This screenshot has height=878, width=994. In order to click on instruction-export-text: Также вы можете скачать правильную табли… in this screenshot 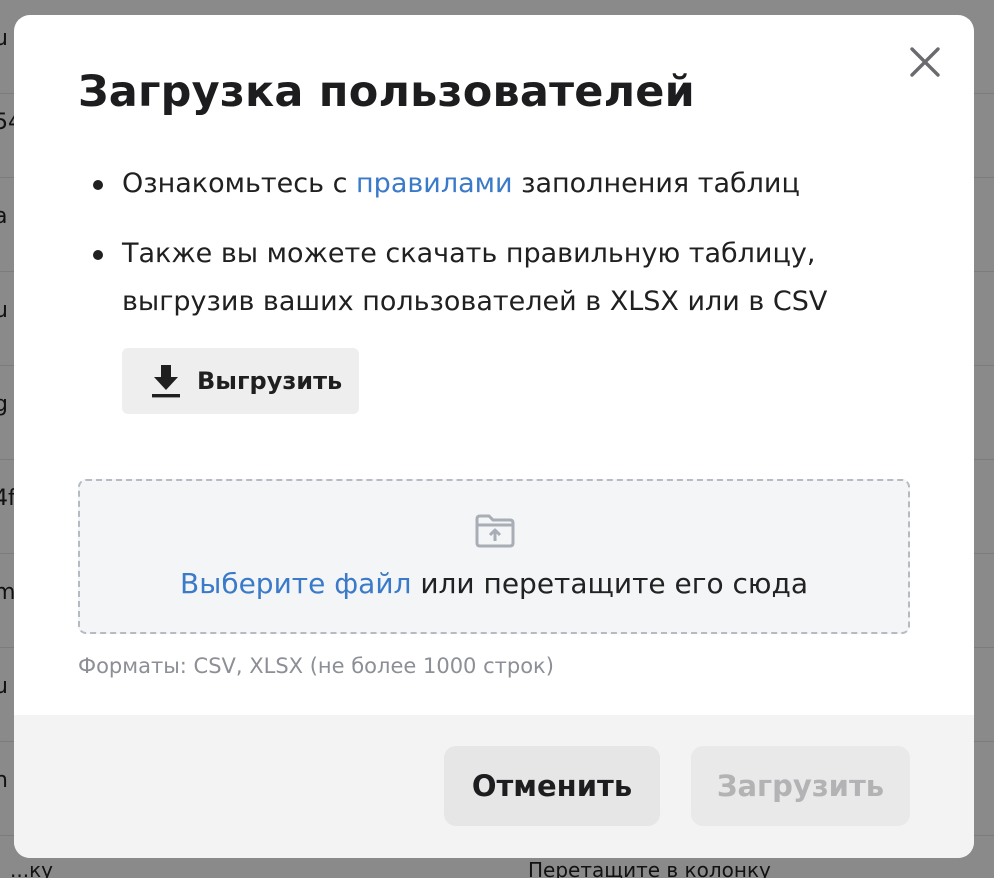, I will do `click(475, 277)`.